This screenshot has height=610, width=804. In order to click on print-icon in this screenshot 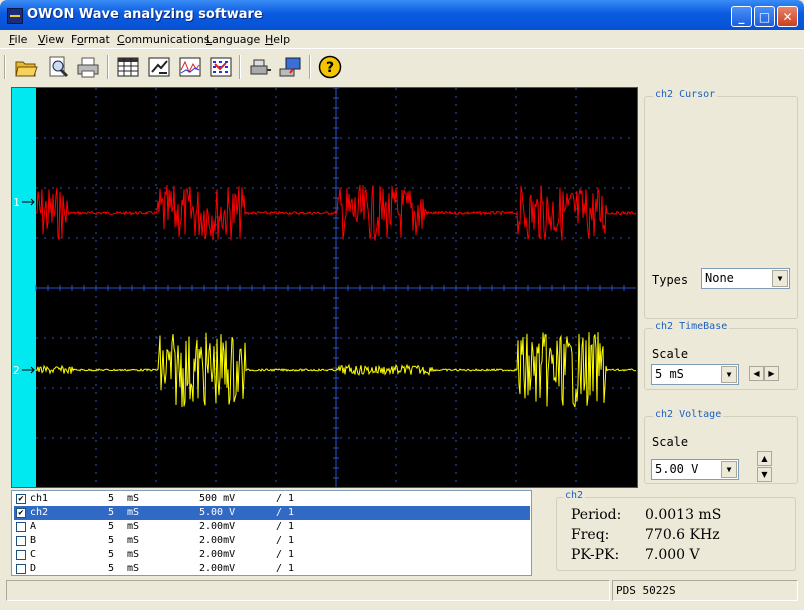, I will do `click(88, 67)`.